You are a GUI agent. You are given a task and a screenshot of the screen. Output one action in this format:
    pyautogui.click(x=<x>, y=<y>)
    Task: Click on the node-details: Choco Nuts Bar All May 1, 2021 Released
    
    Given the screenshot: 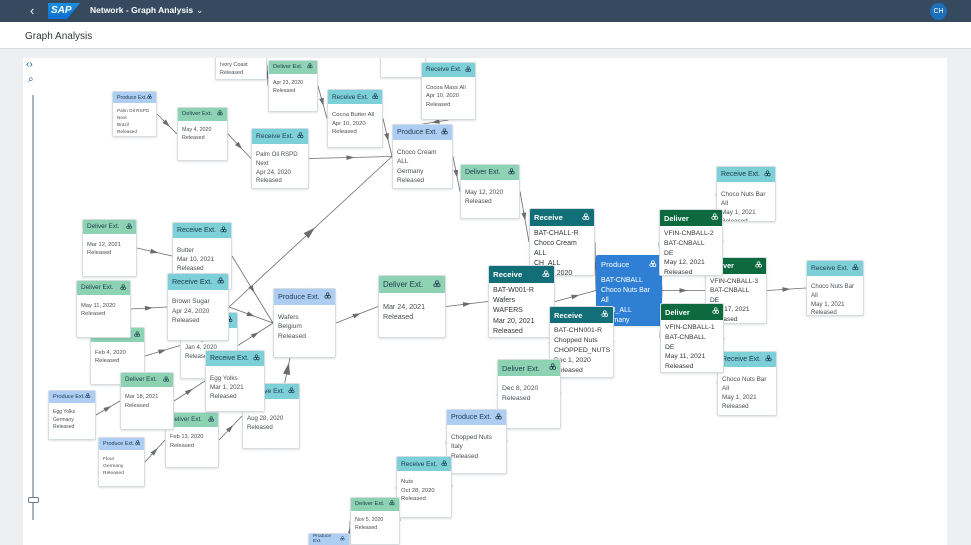 What is the action you would take?
    pyautogui.click(x=835, y=295)
    